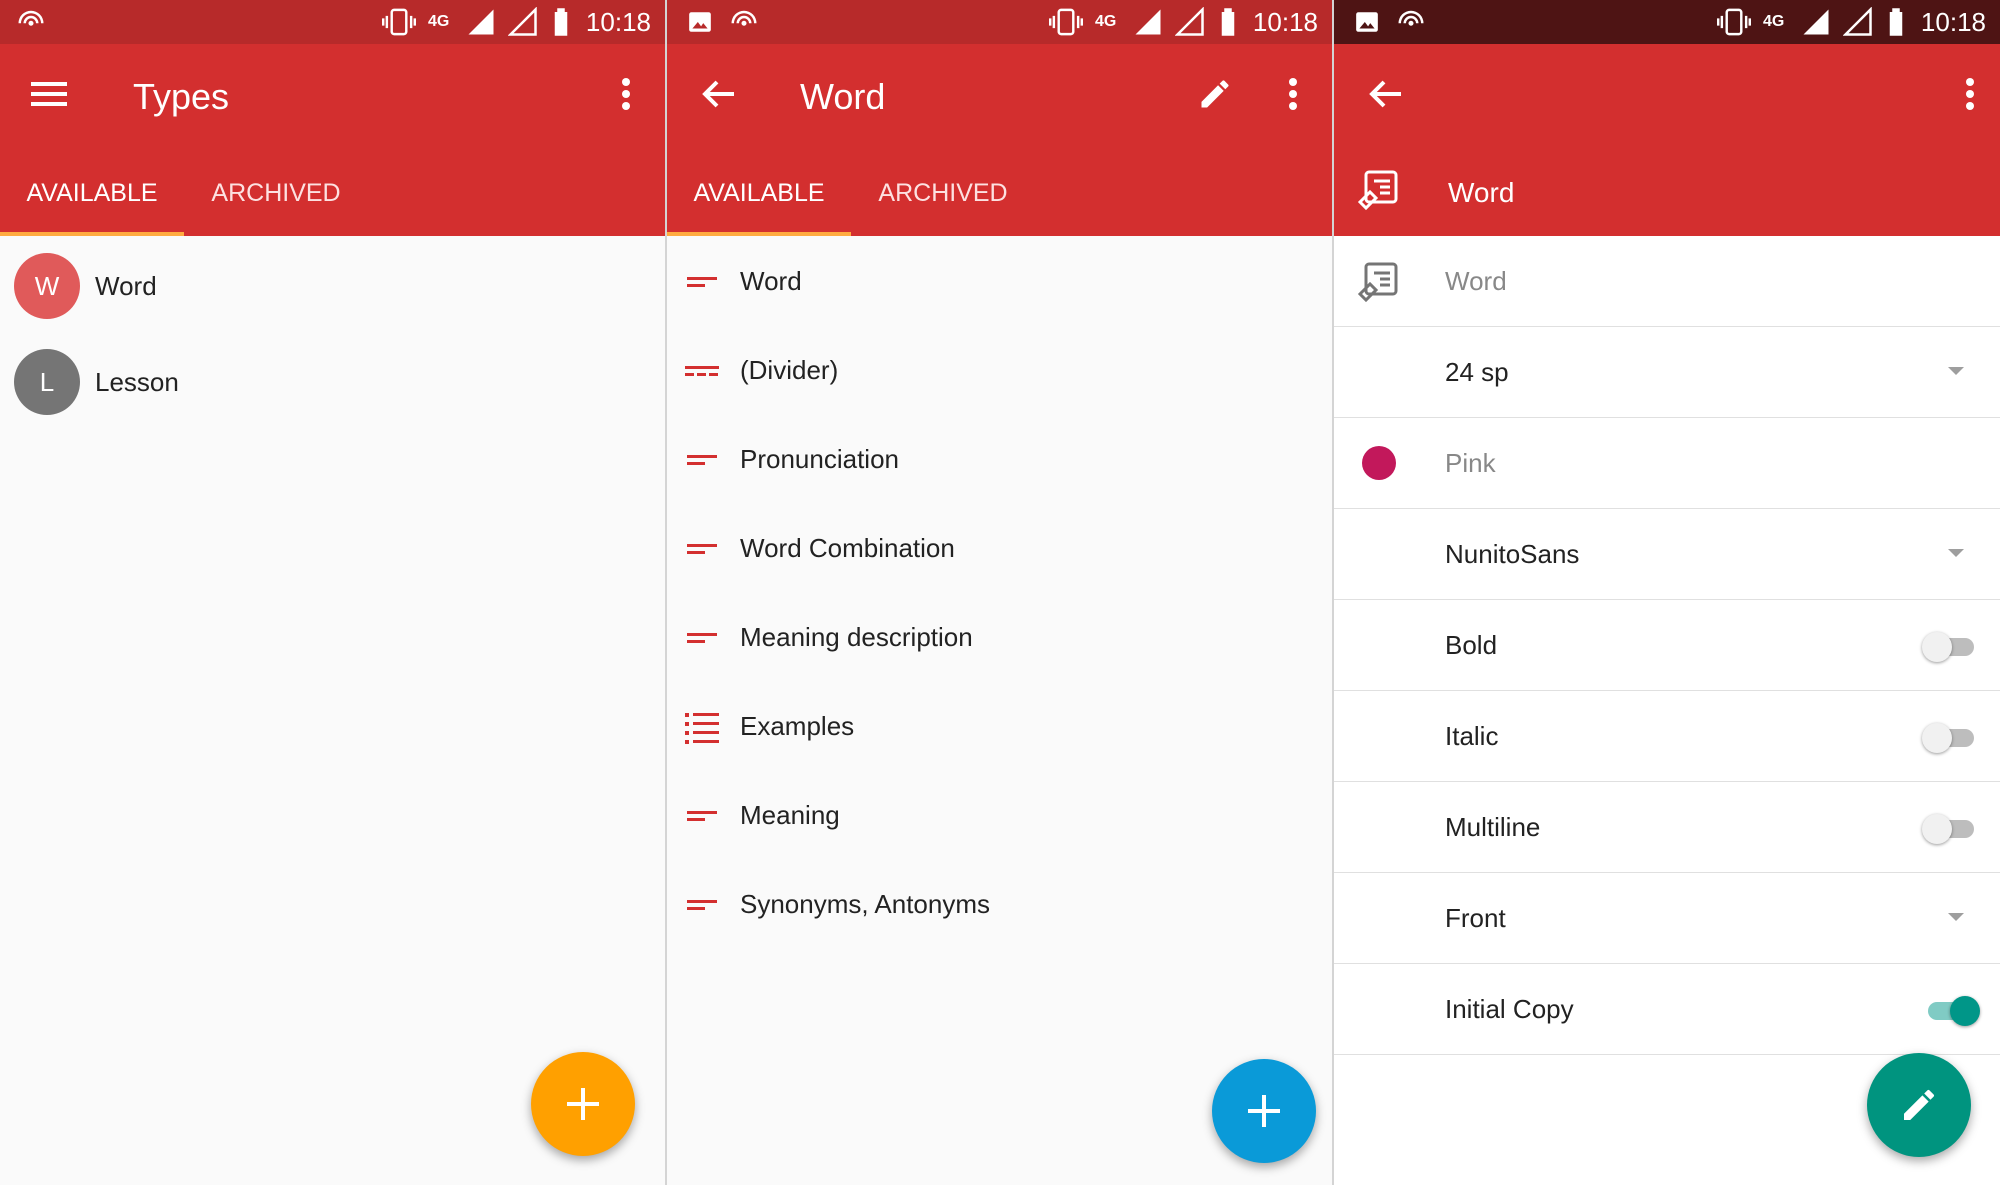 Image resolution: width=2000 pixels, height=1185 pixels. I want to click on color-row: Pink, so click(1667, 463).